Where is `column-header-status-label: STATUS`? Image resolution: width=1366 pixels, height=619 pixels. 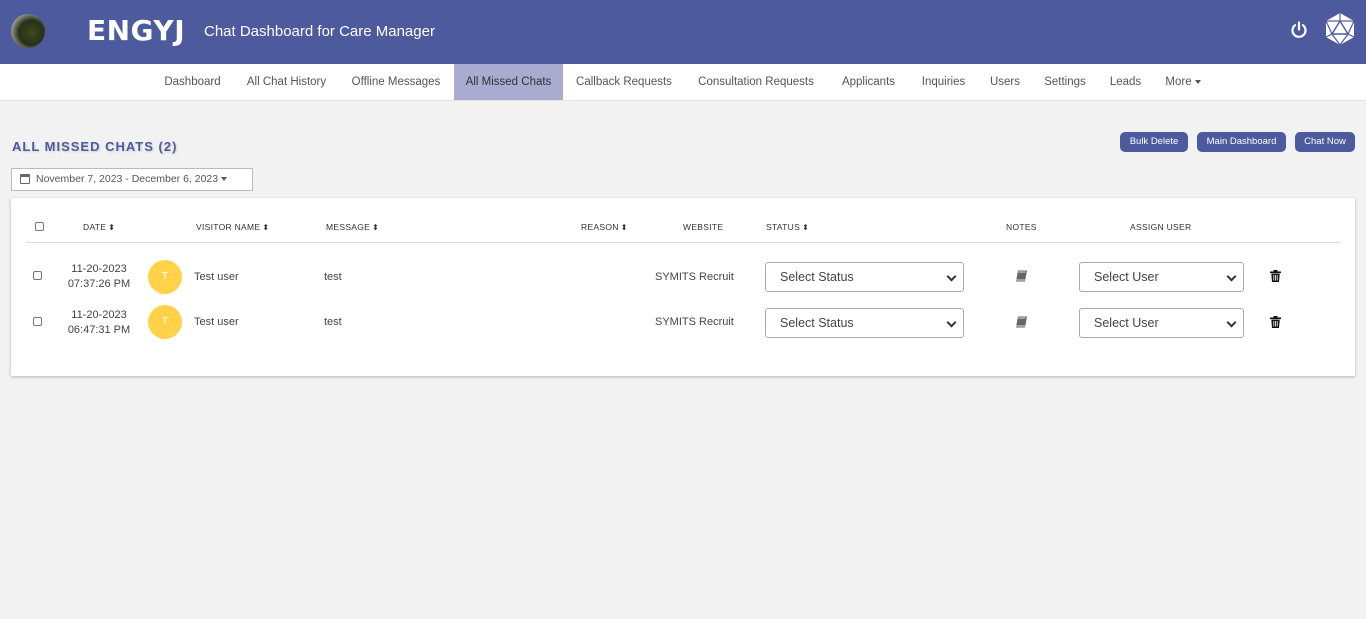 column-header-status-label: STATUS is located at coordinates (783, 227).